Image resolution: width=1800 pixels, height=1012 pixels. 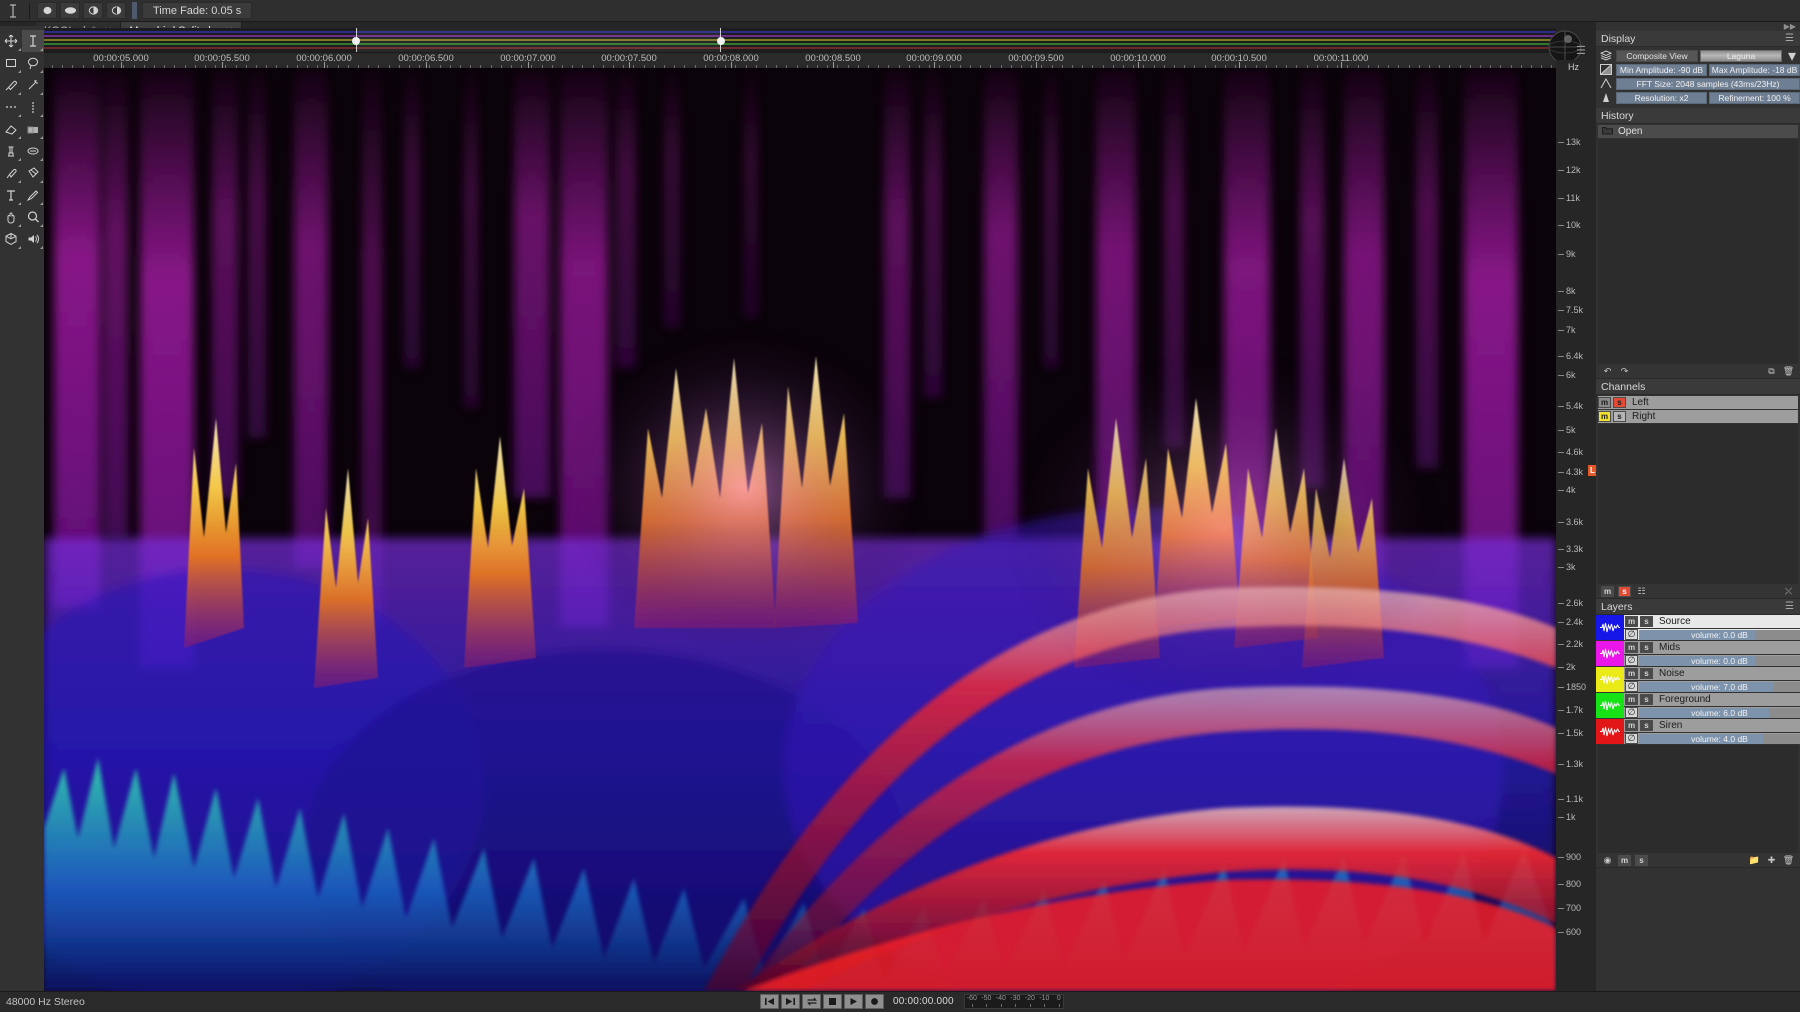 I want to click on refinement-field: Refinement: 100 %, so click(x=1754, y=97).